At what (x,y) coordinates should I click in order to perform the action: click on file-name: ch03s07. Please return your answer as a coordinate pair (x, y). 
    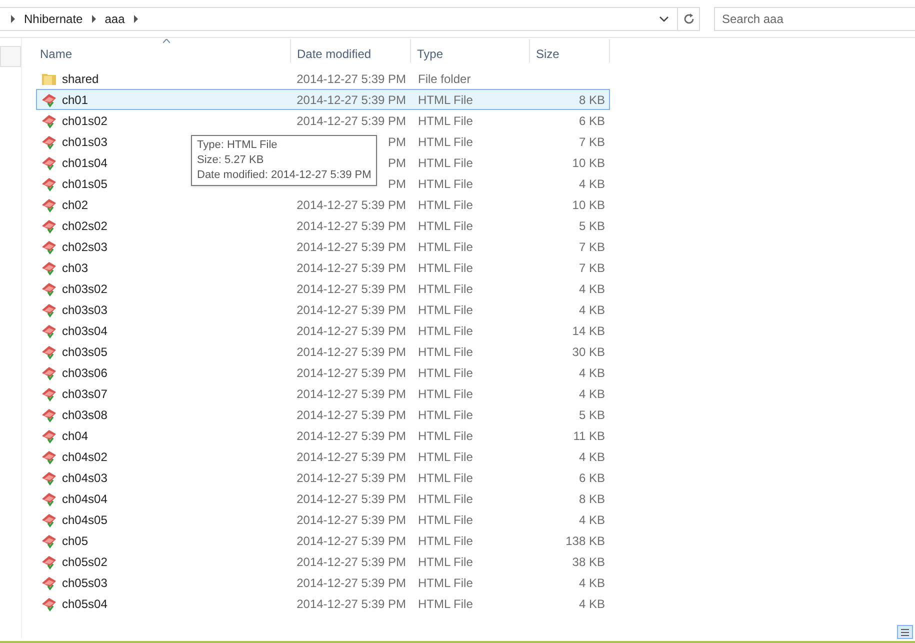
    Looking at the image, I should click on (85, 394).